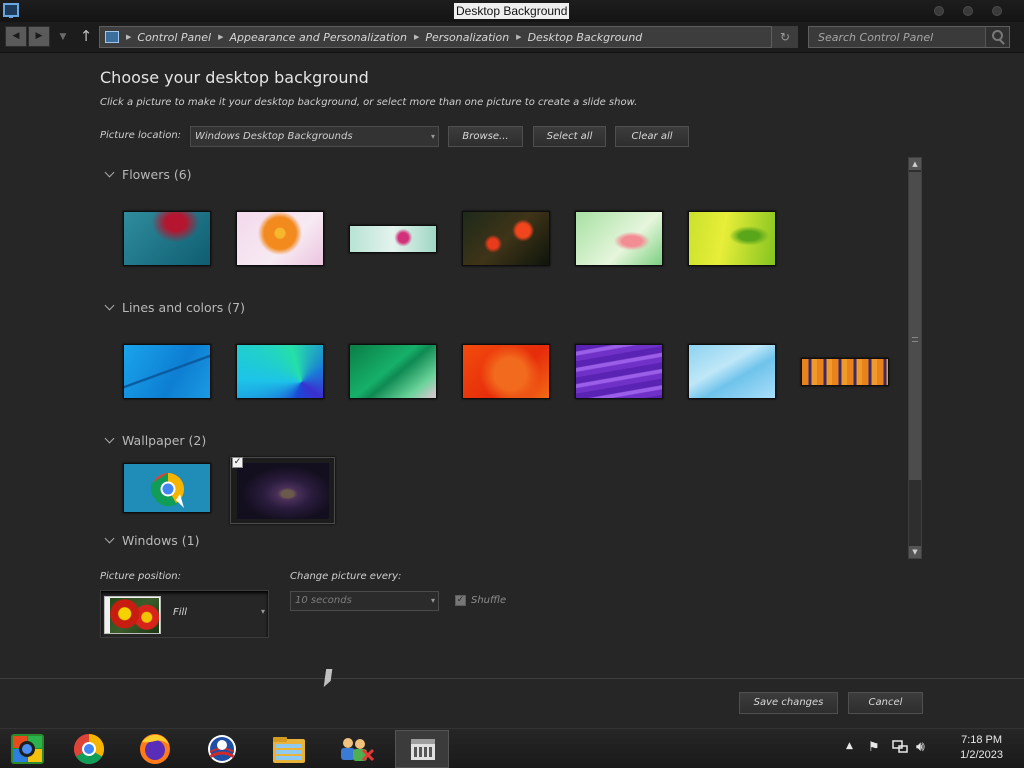 The height and width of the screenshot is (768, 1024). I want to click on group-header-wallpaper: Wallpaper (2), so click(155, 440).